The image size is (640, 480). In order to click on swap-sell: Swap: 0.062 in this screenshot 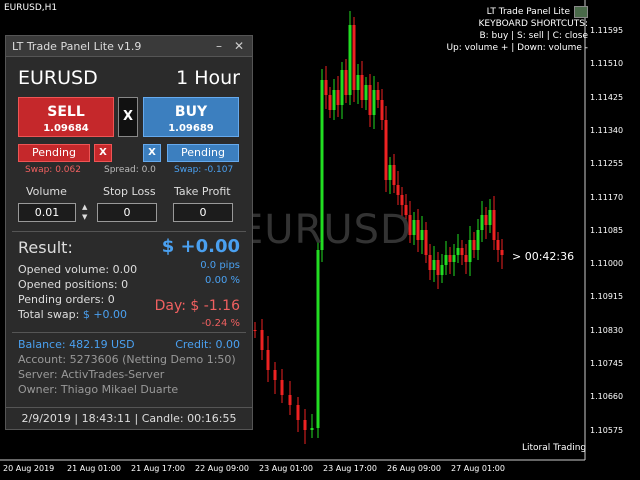, I will do `click(53, 170)`.